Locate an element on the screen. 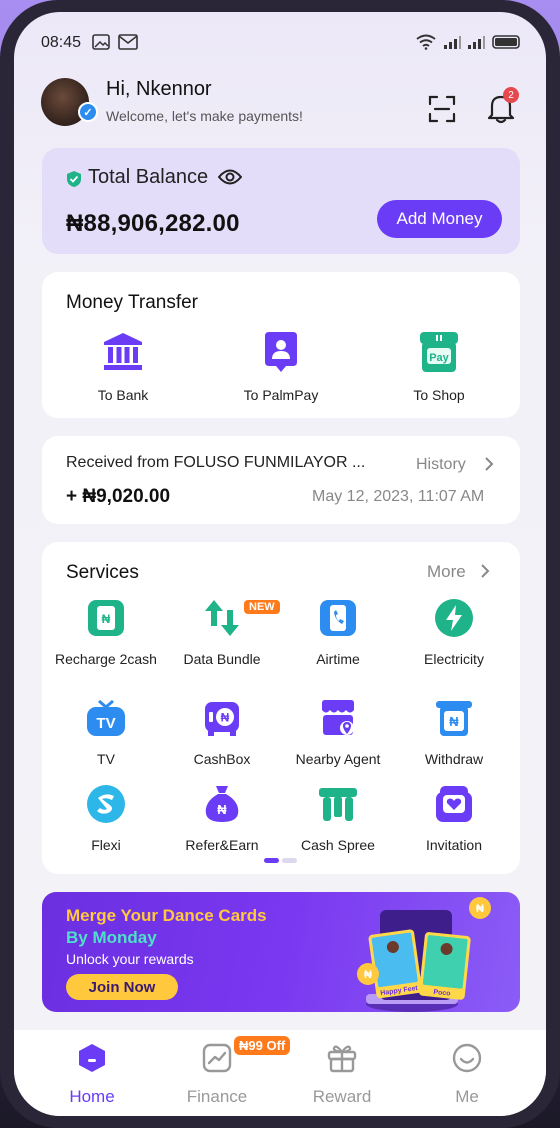 This screenshot has width=560, height=1128. verified-check-icon: ✓ is located at coordinates (88, 112).